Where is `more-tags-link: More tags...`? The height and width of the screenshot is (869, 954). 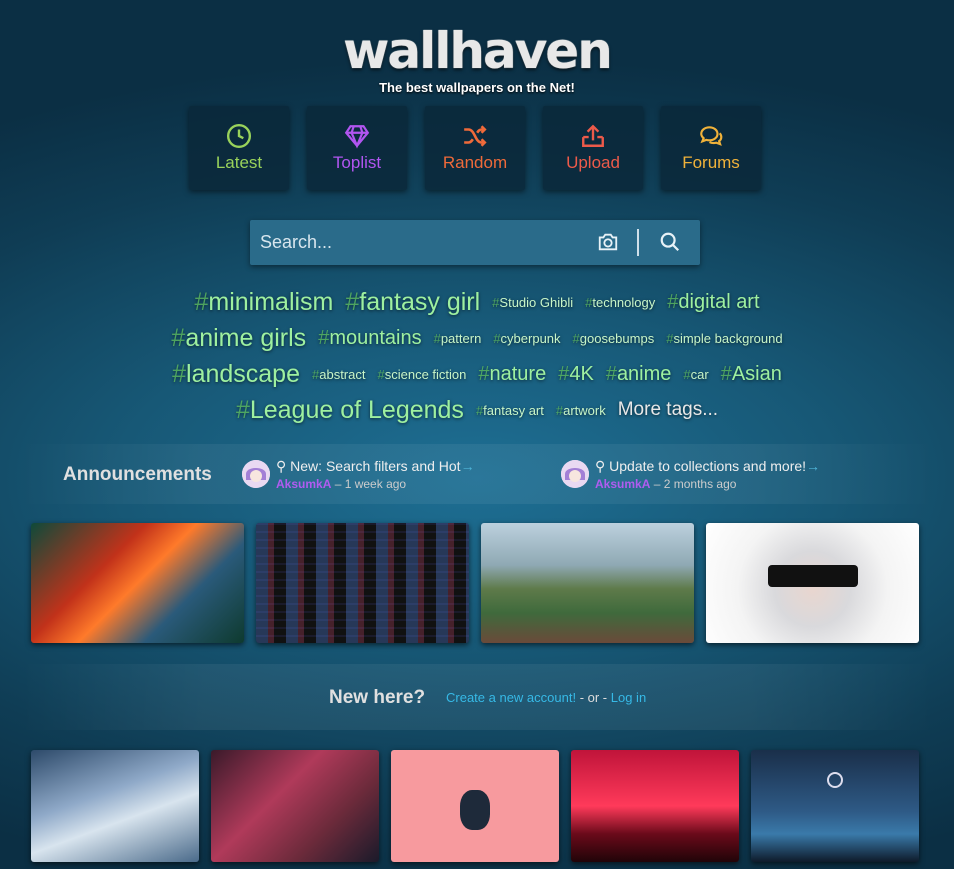
more-tags-link: More tags... is located at coordinates (668, 410).